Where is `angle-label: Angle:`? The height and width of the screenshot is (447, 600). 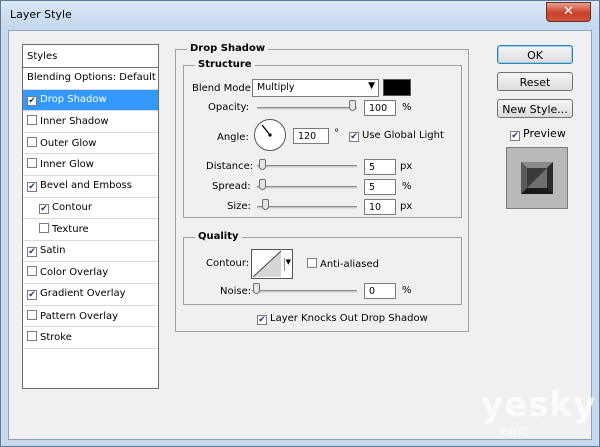 angle-label: Angle: is located at coordinates (233, 137).